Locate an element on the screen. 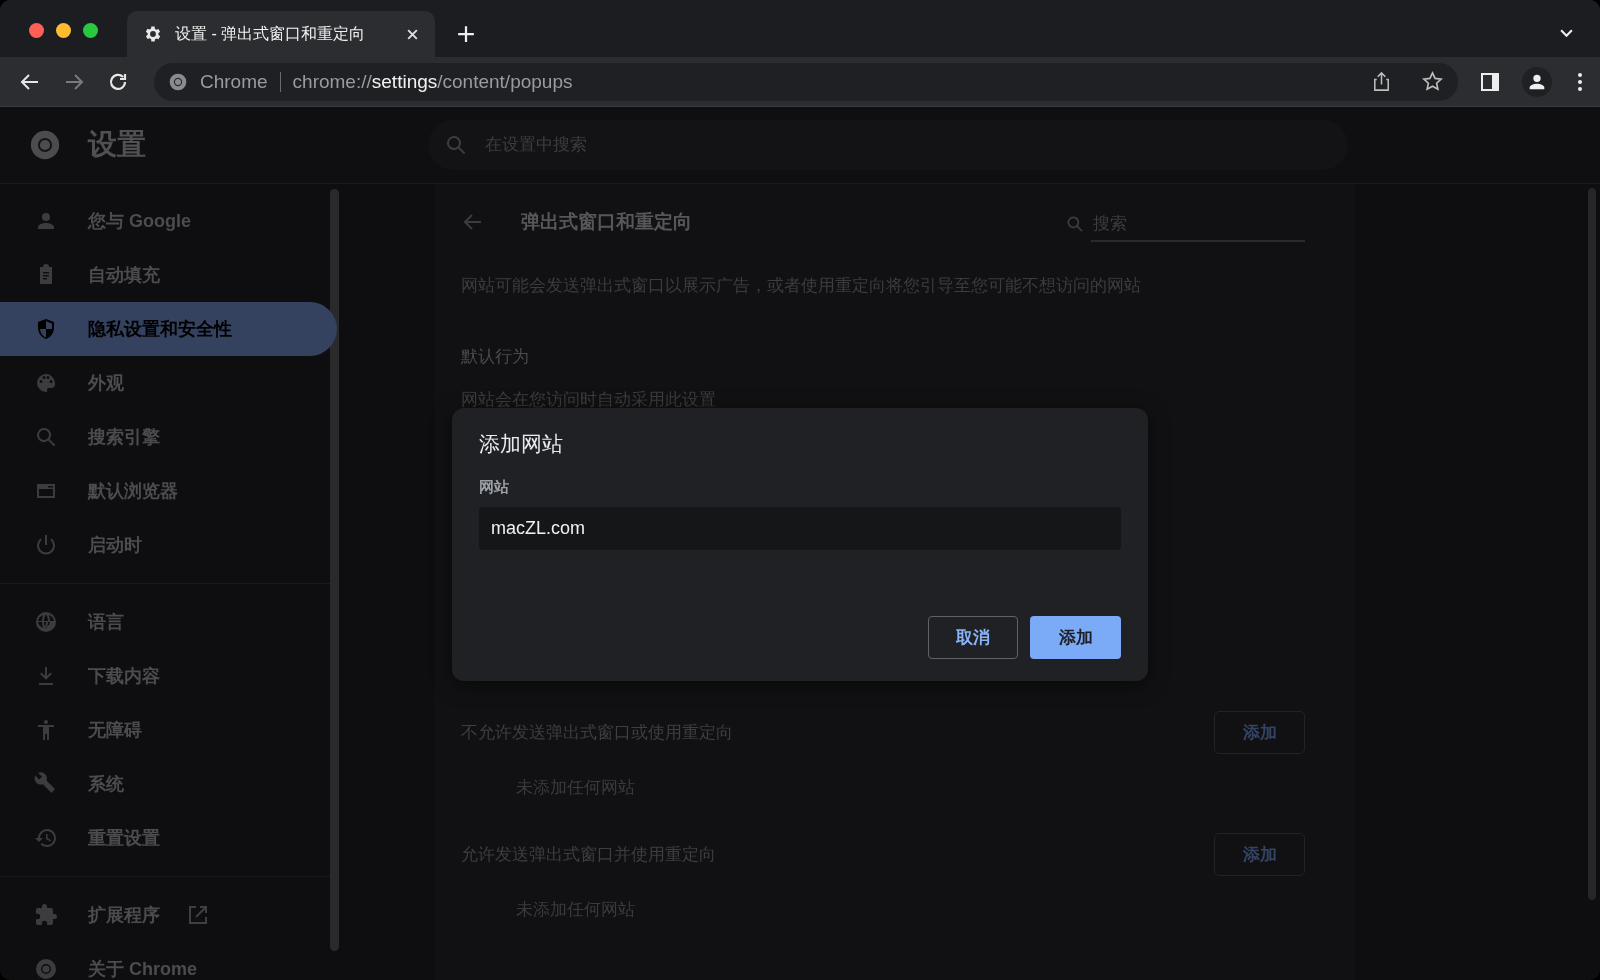 This screenshot has height=980, width=1600. wrench-icon is located at coordinates (46, 784).